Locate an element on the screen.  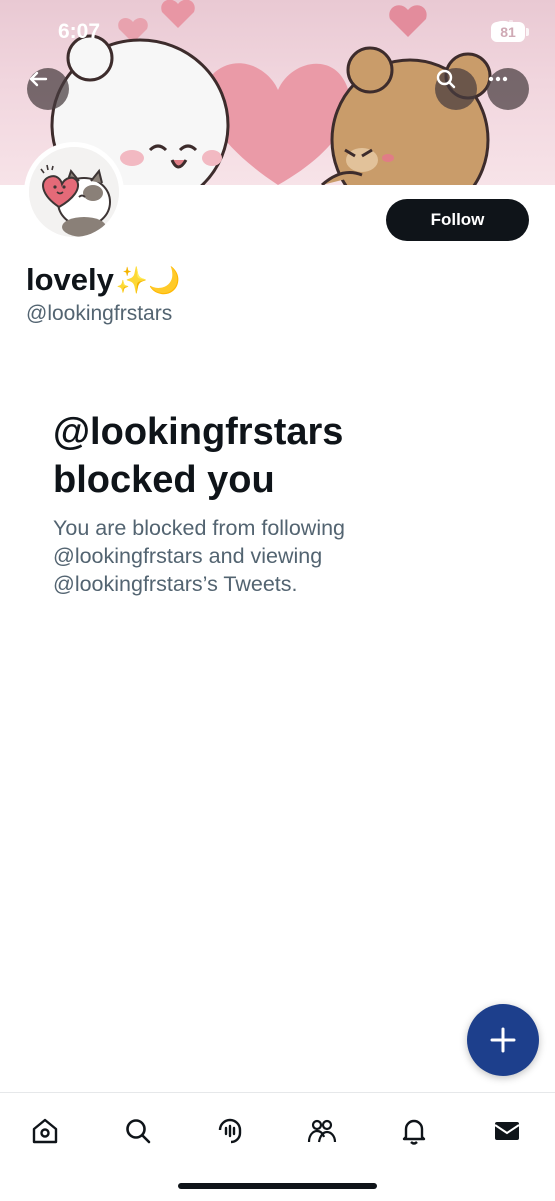
avatar-image is located at coordinates (74, 192).